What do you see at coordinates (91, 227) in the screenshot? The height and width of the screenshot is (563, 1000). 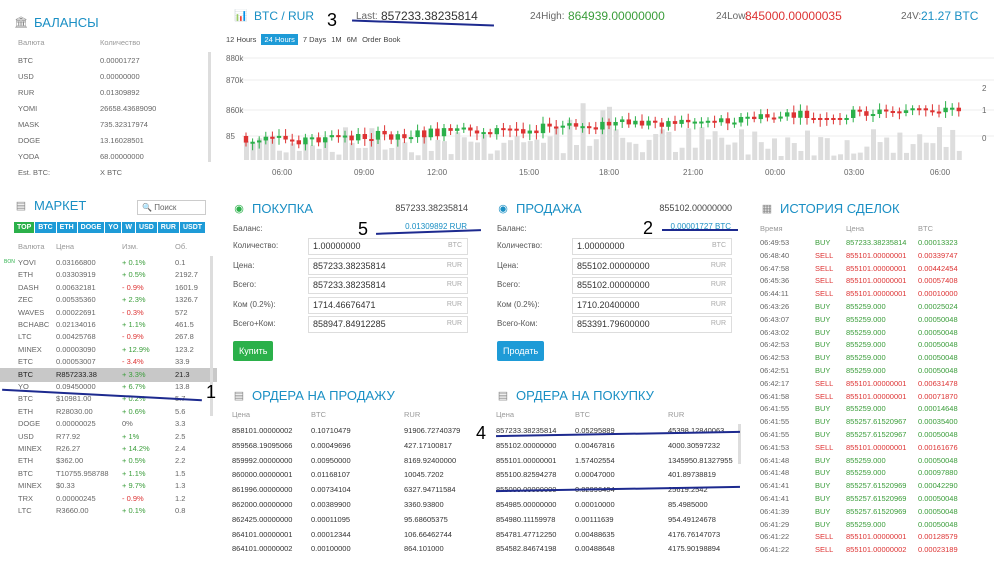 I see `market-tab-doge: DOGE` at bounding box center [91, 227].